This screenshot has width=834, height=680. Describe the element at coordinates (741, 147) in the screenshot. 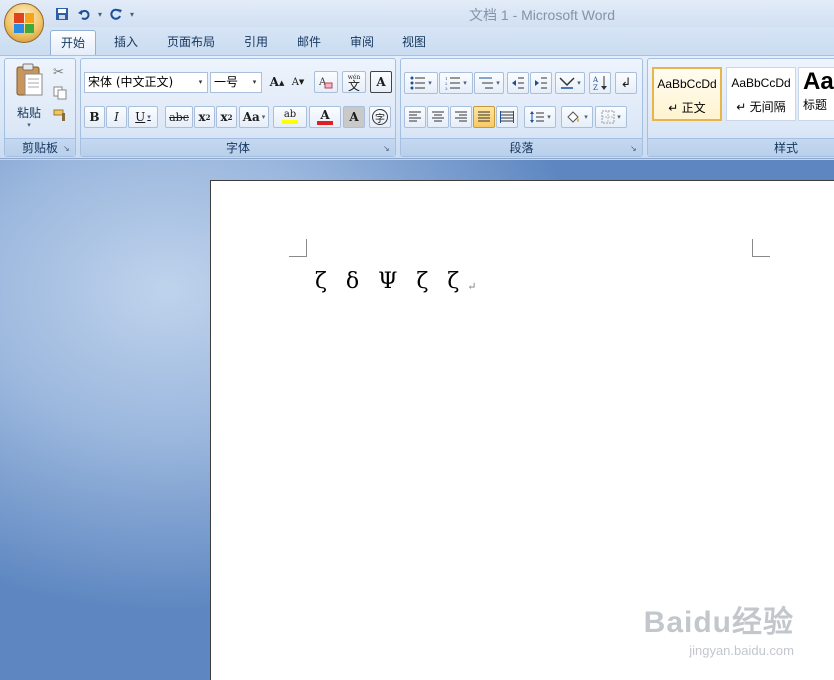

I see `styles-group-label: 样式` at that location.